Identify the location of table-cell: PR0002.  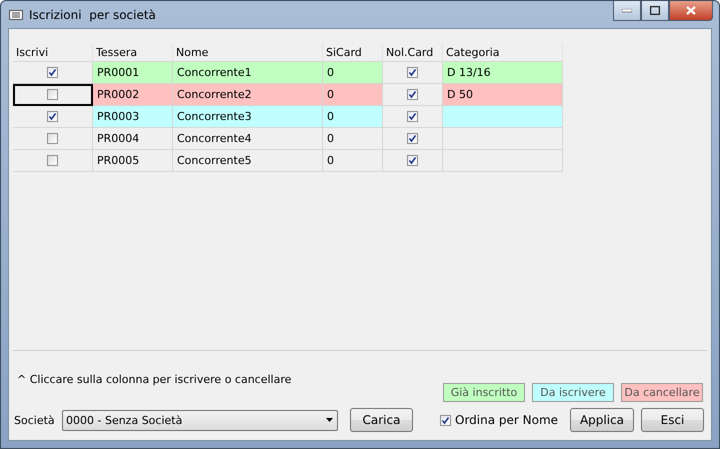
(133, 95).